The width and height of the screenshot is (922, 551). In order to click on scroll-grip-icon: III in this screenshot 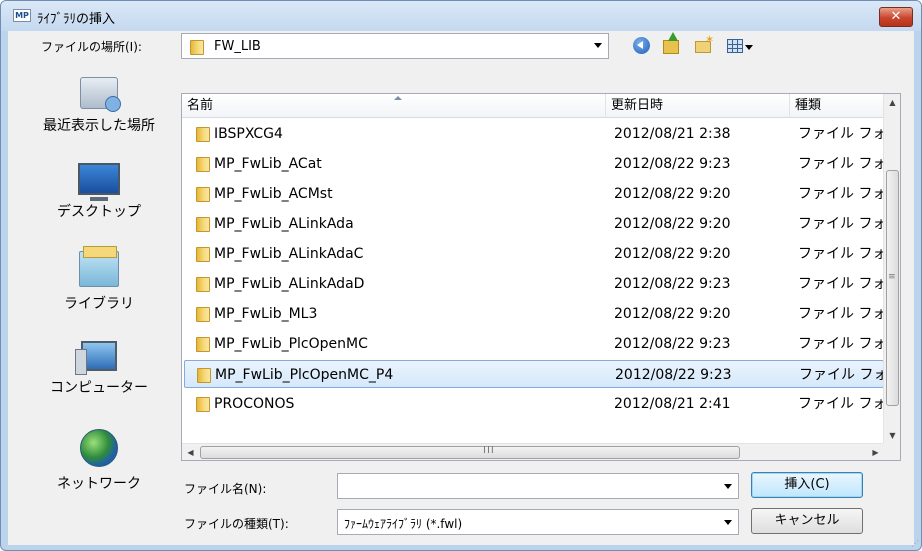, I will do `click(489, 450)`.